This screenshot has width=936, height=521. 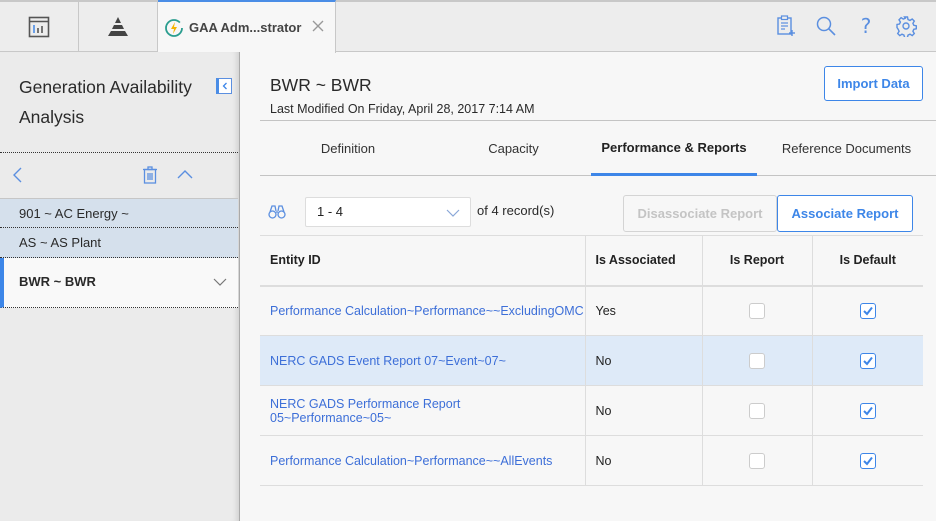 I want to click on record-title: BWR ~ BWR, so click(x=321, y=85).